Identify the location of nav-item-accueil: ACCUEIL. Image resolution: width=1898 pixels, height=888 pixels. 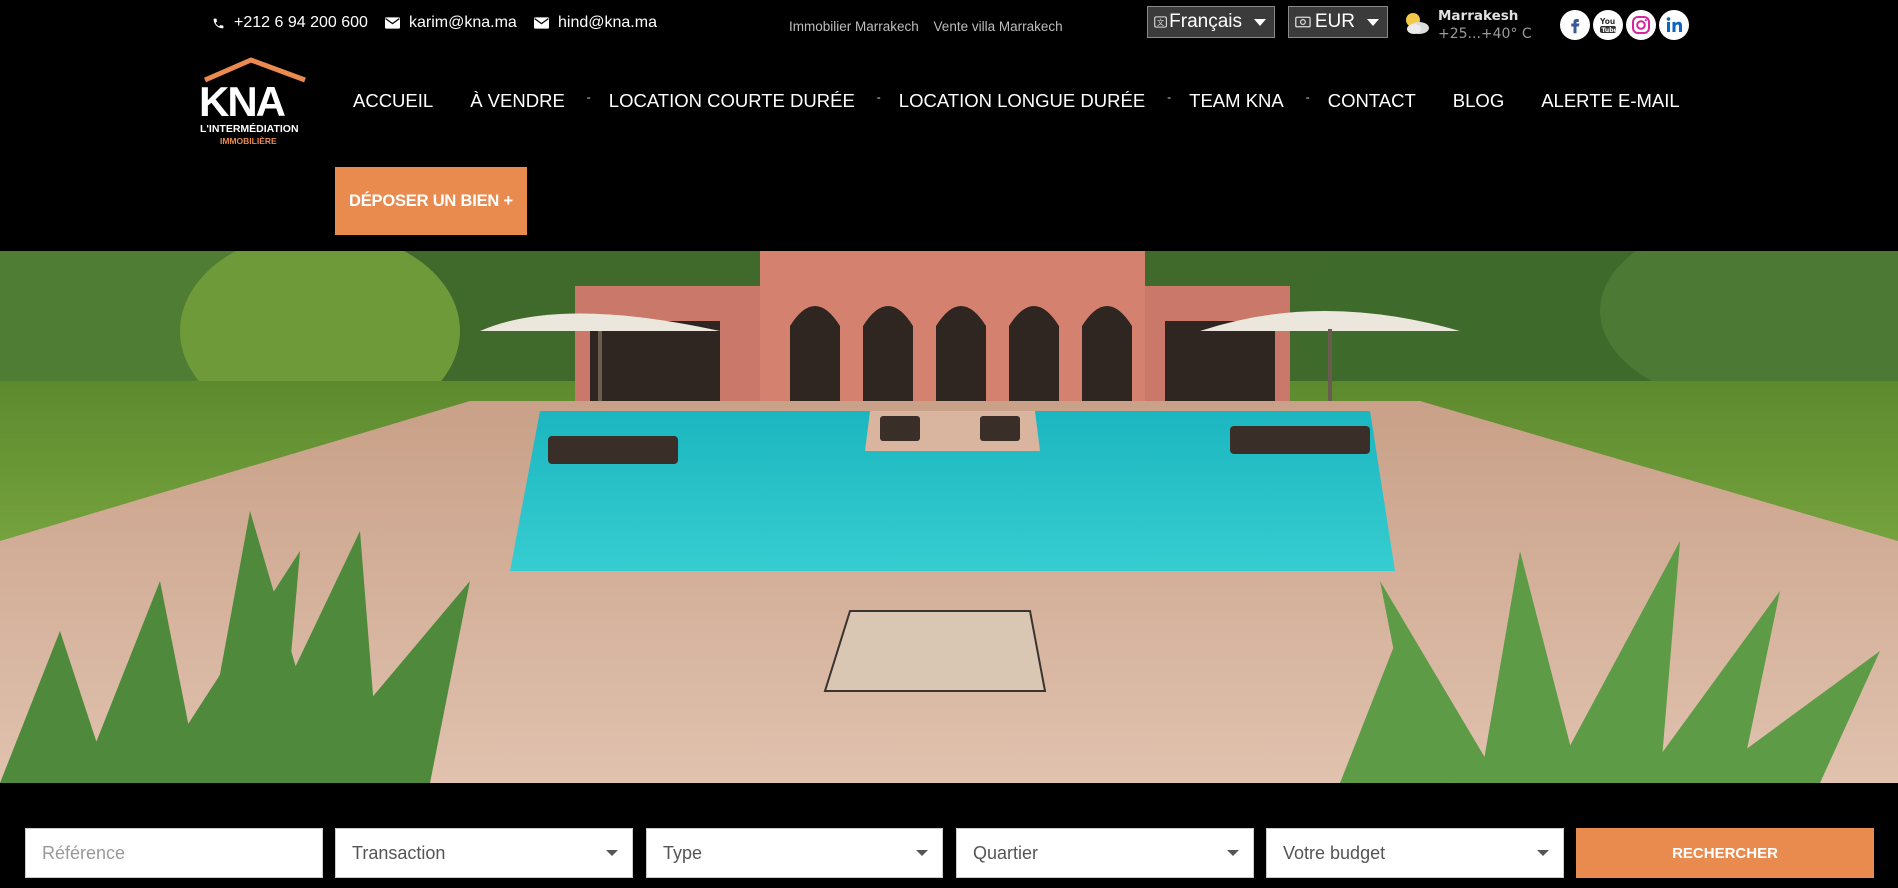
(393, 101).